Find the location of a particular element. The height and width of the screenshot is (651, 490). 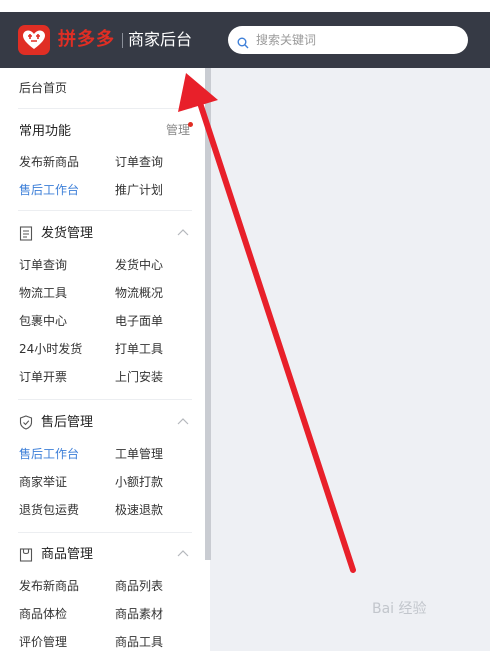

header-divider is located at coordinates (122, 40).